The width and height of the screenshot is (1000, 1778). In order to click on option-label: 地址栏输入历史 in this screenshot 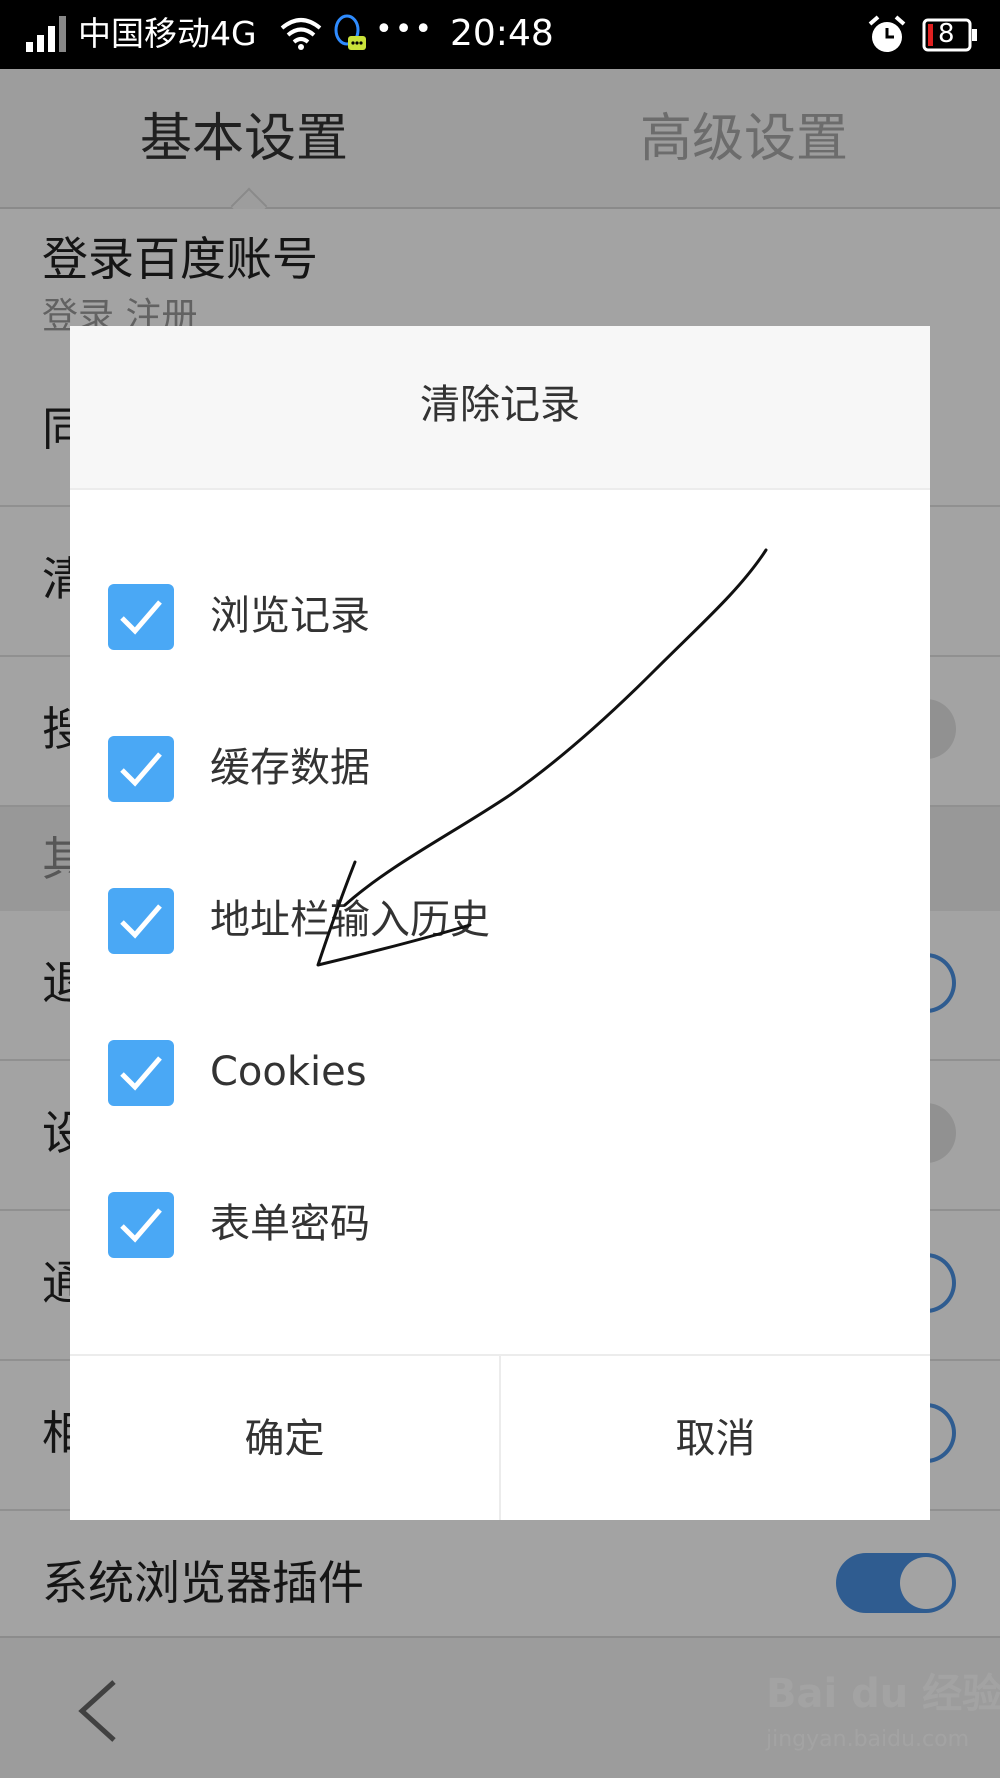, I will do `click(350, 920)`.